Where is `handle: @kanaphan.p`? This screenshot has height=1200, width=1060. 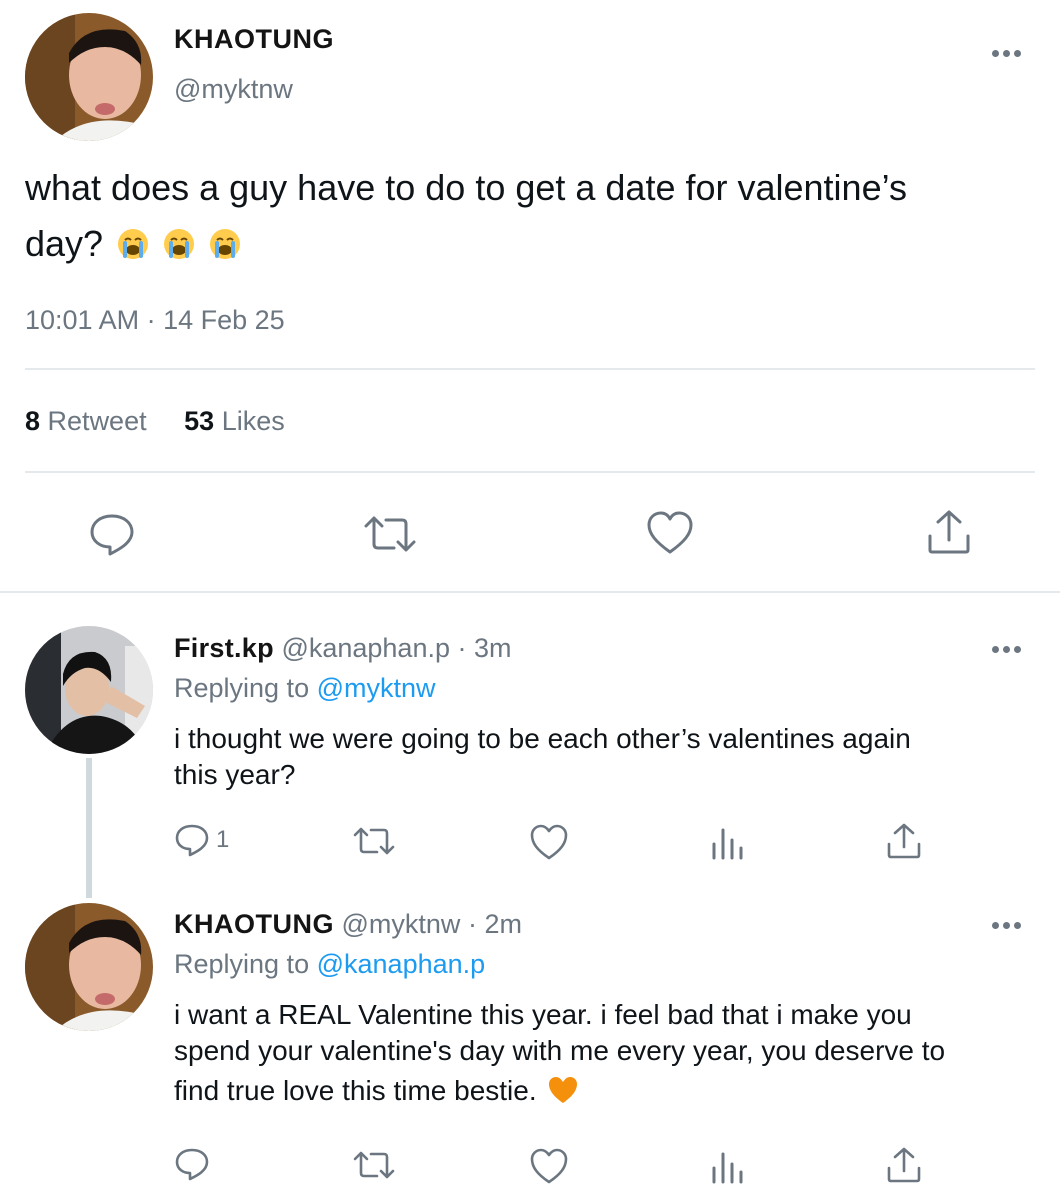 handle: @kanaphan.p is located at coordinates (365, 648).